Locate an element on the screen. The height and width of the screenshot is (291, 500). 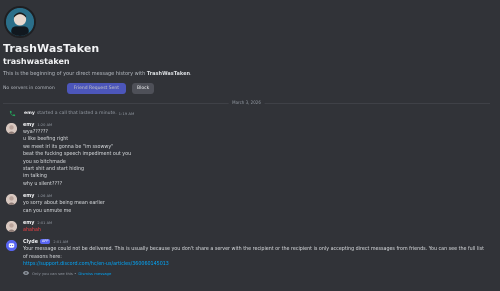
call-time: 1:19 AM is located at coordinates (126, 113).